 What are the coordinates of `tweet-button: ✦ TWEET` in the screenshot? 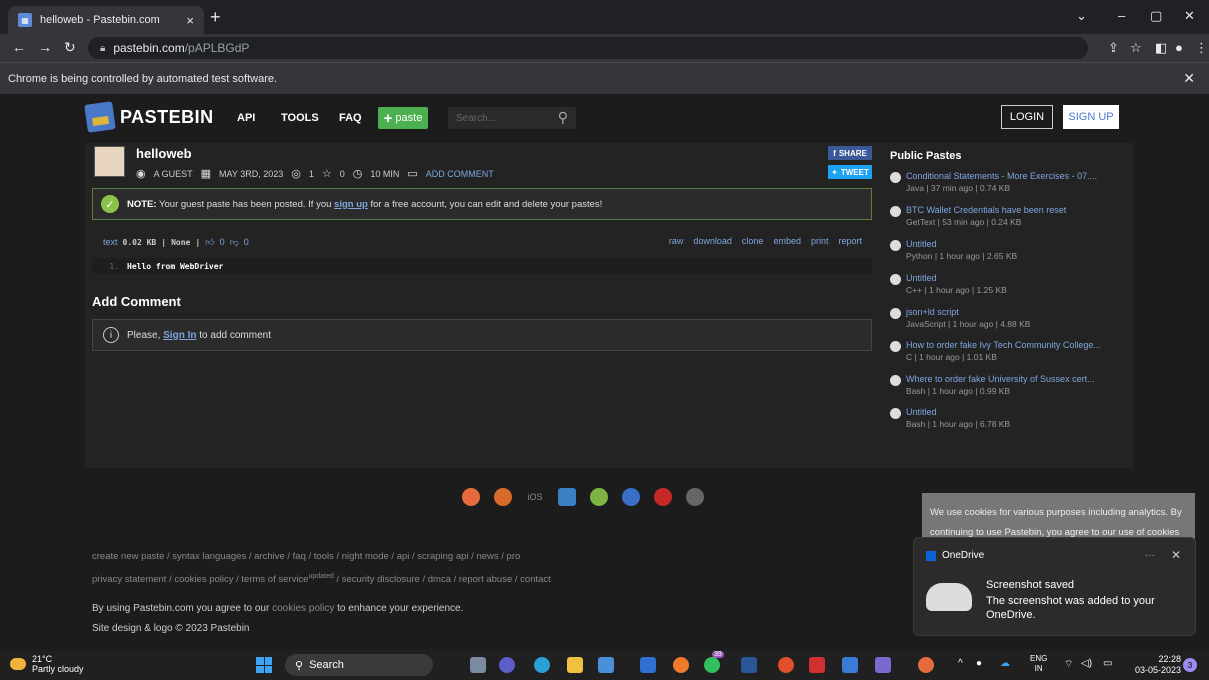 It's located at (850, 172).